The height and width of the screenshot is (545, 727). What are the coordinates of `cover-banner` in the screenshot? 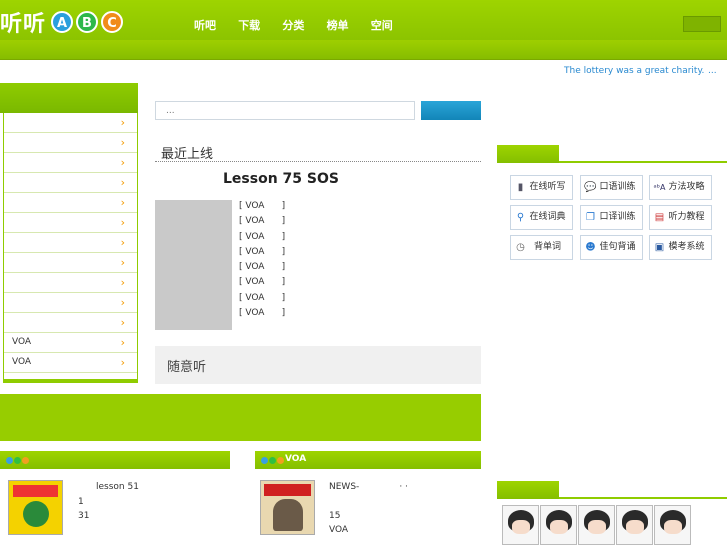 It's located at (35, 491).